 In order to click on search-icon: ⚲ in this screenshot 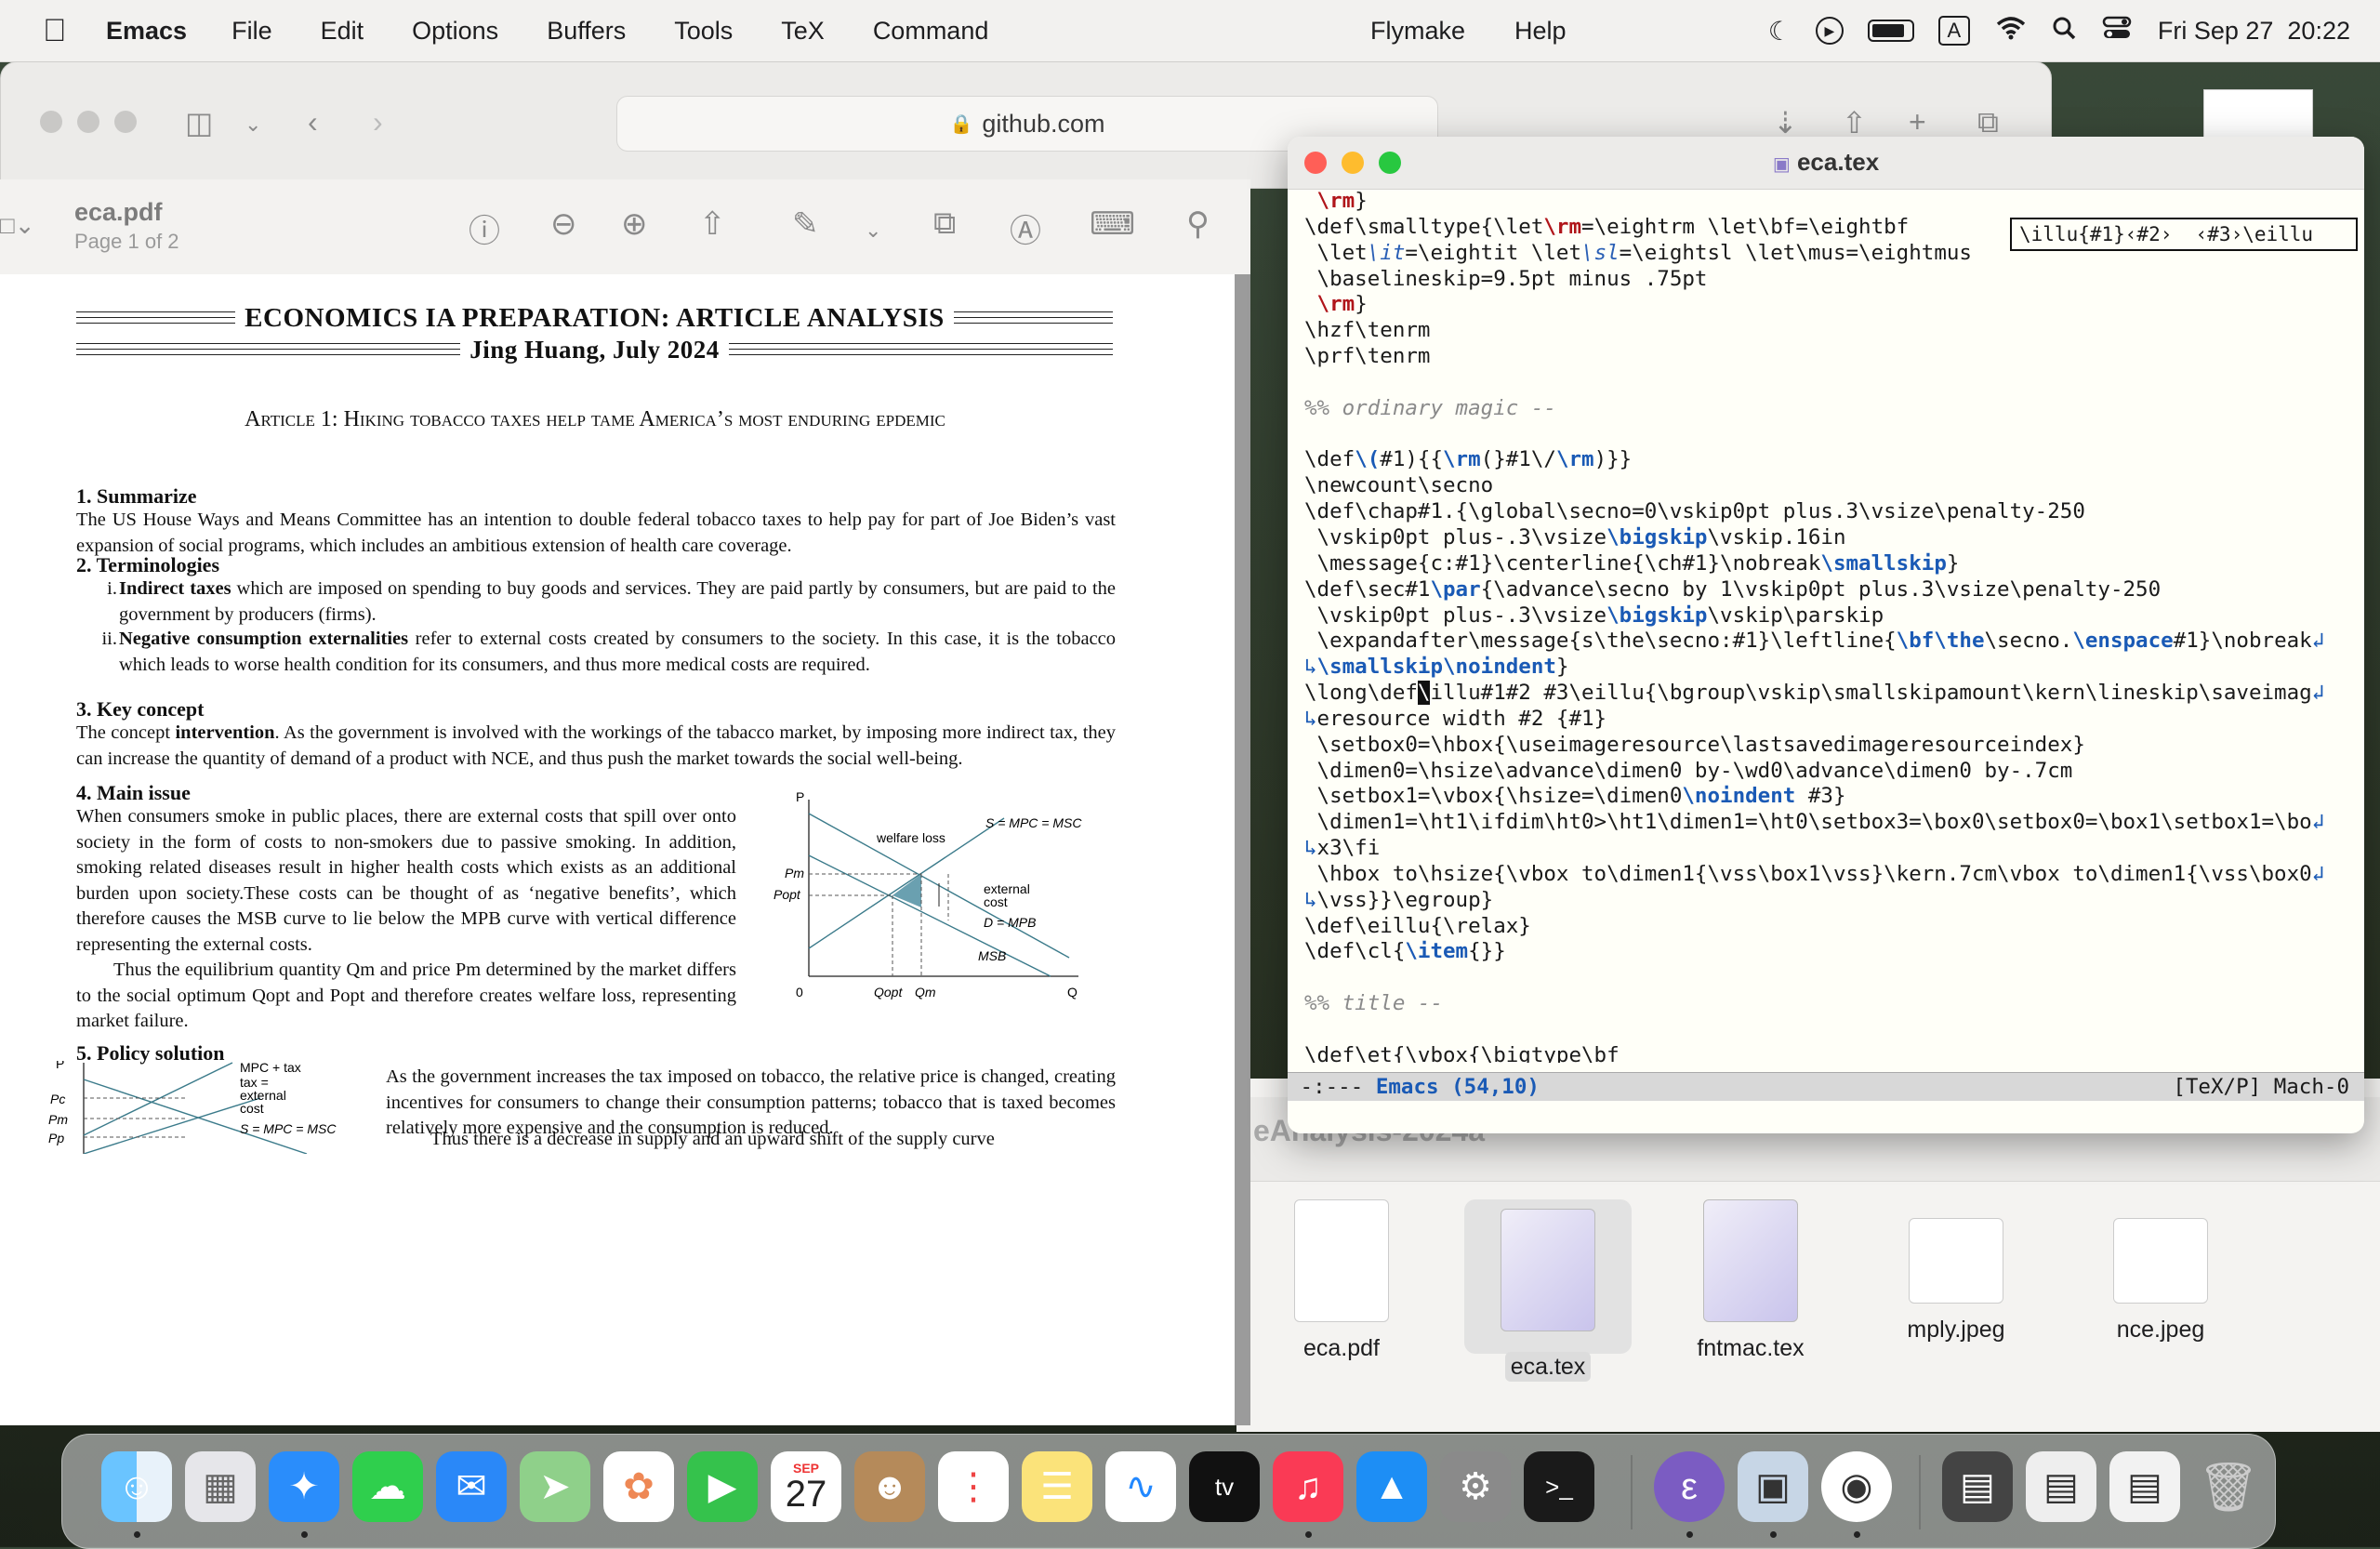, I will do `click(1198, 224)`.